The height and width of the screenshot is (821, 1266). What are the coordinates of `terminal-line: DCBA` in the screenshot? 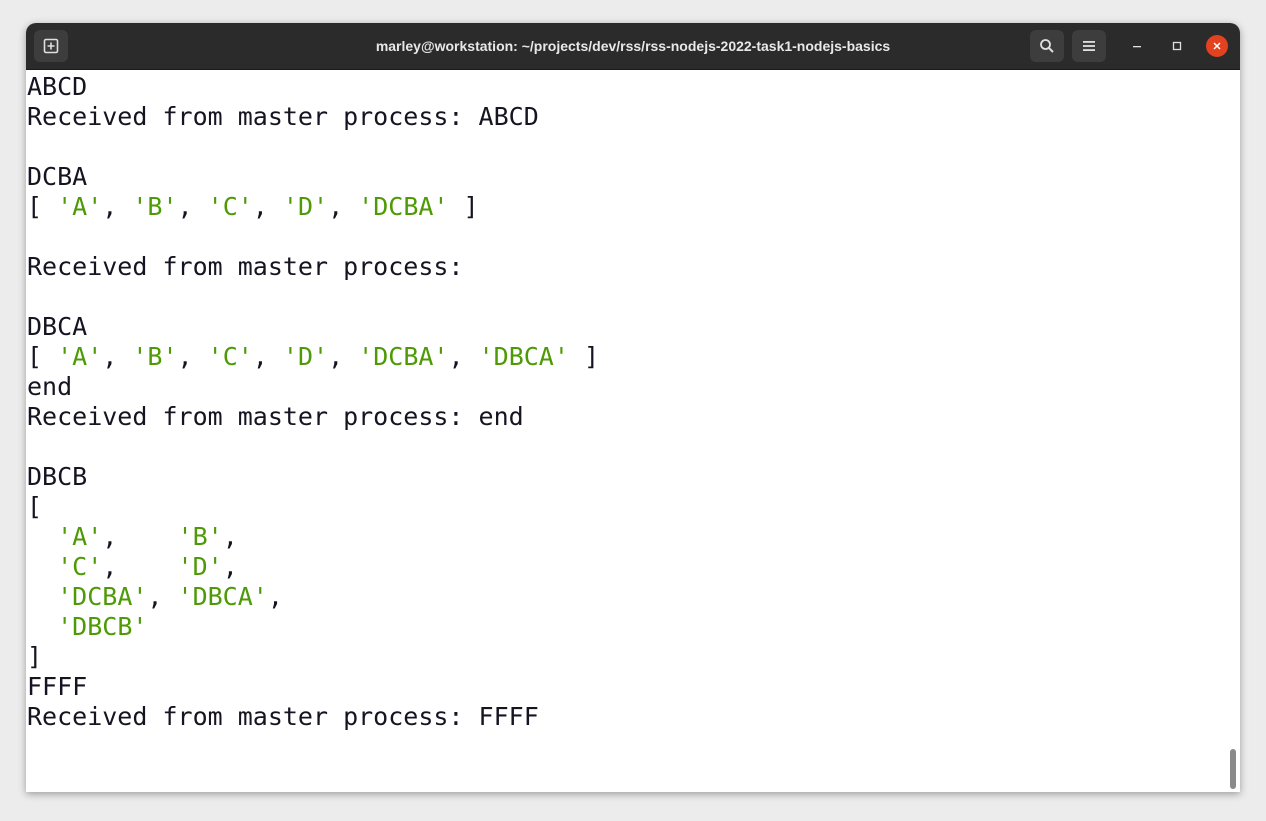 It's located at (57, 177).